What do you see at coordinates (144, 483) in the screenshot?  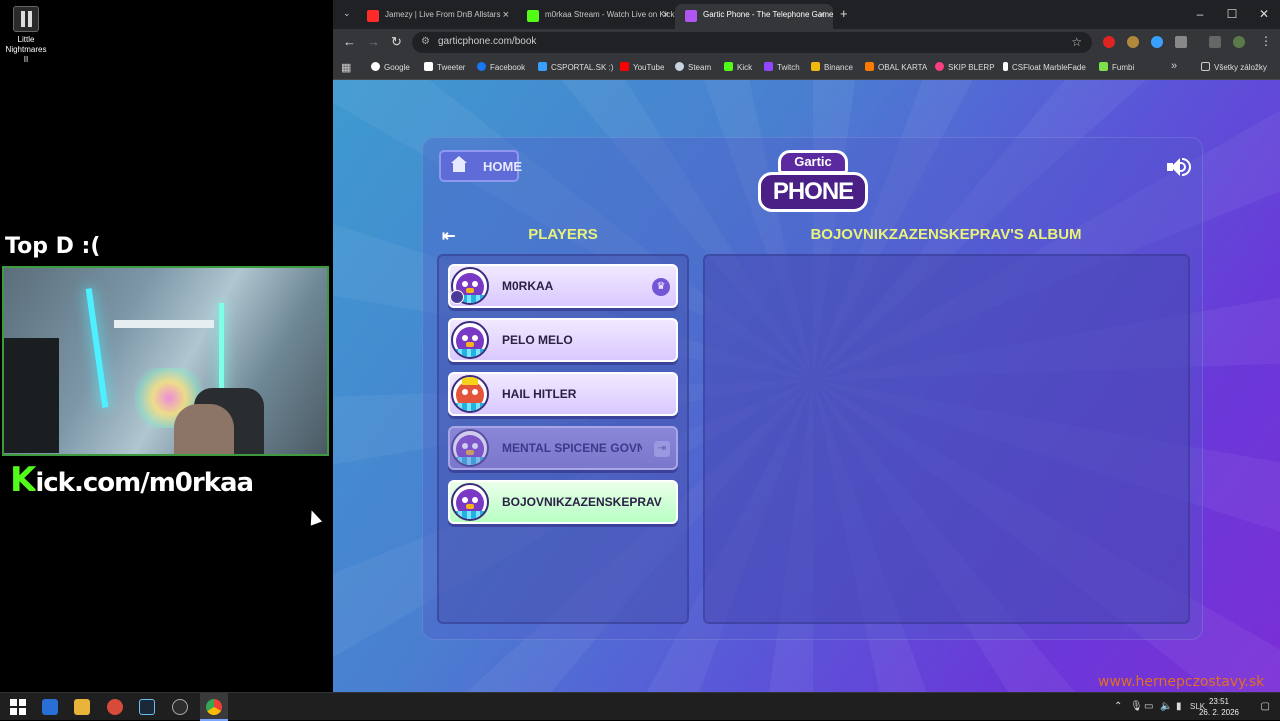 I see `kick-banner-text: ick.com/m0rkaa` at bounding box center [144, 483].